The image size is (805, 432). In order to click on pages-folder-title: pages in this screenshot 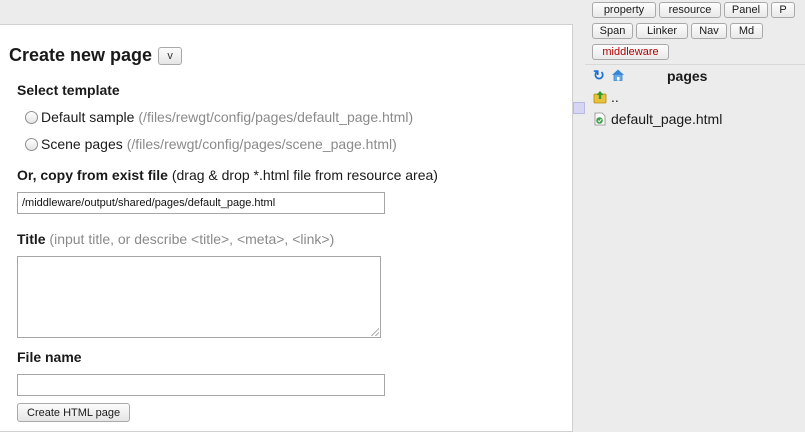, I will do `click(687, 76)`.